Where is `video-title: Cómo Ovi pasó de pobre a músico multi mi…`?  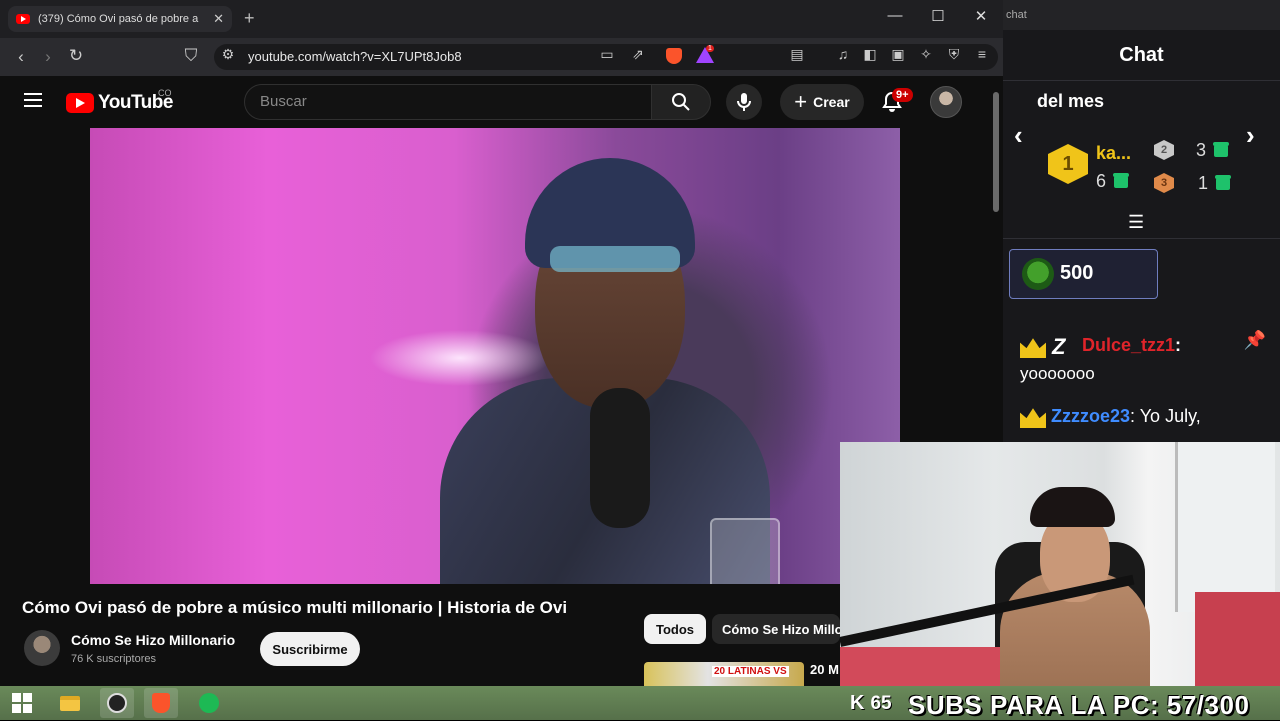
video-title: Cómo Ovi pasó de pobre a músico multi mi… is located at coordinates (295, 607).